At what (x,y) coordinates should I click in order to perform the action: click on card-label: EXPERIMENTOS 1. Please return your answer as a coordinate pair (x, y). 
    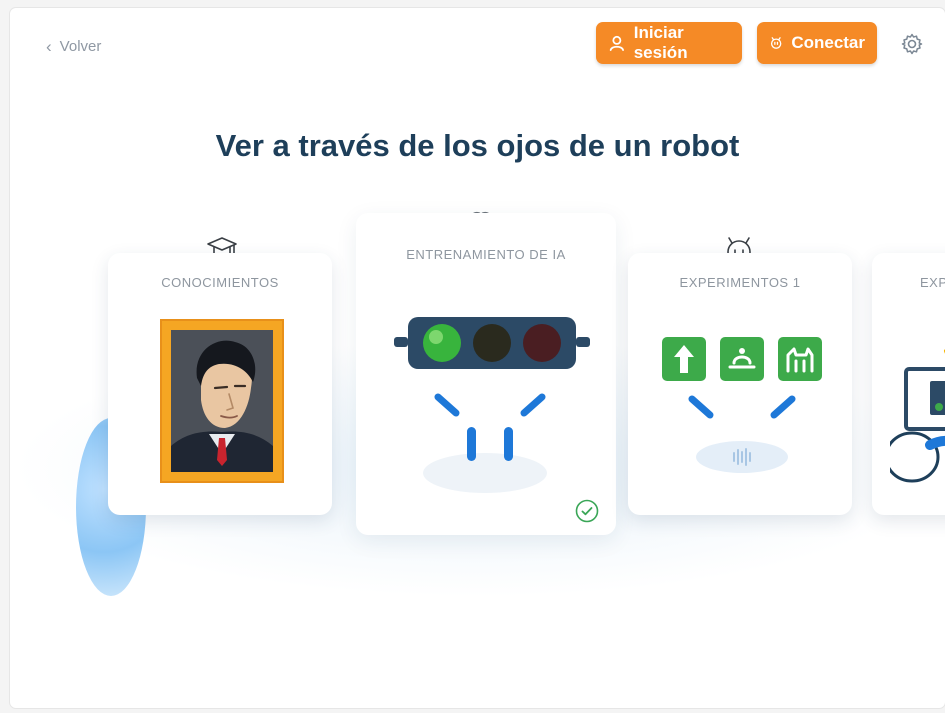
    Looking at the image, I should click on (740, 282).